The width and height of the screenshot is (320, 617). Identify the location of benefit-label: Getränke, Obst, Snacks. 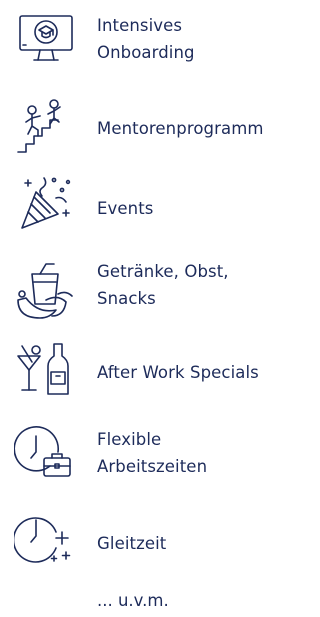
(163, 285).